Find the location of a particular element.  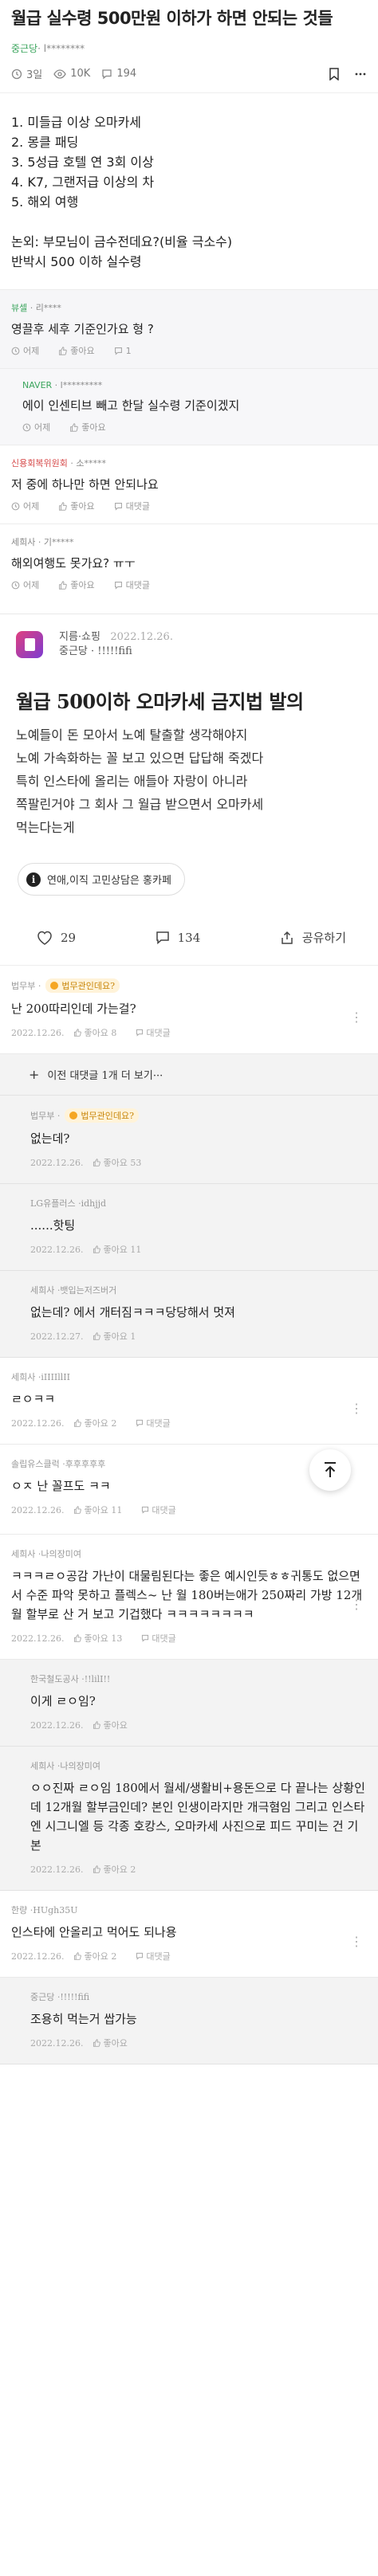

embed-board: 지름·쇼핑 is located at coordinates (79, 637).